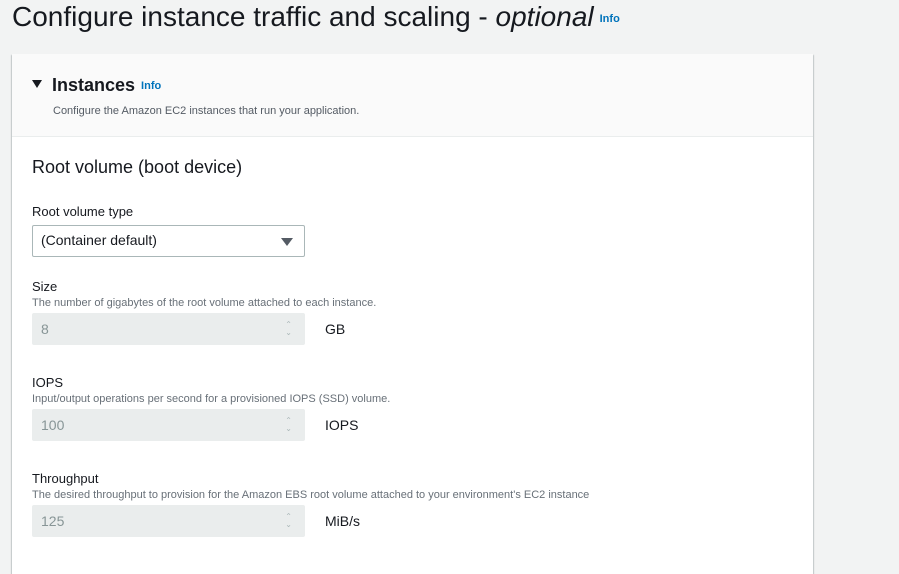 This screenshot has width=899, height=574. I want to click on throughput-unit: MiB/s, so click(342, 521).